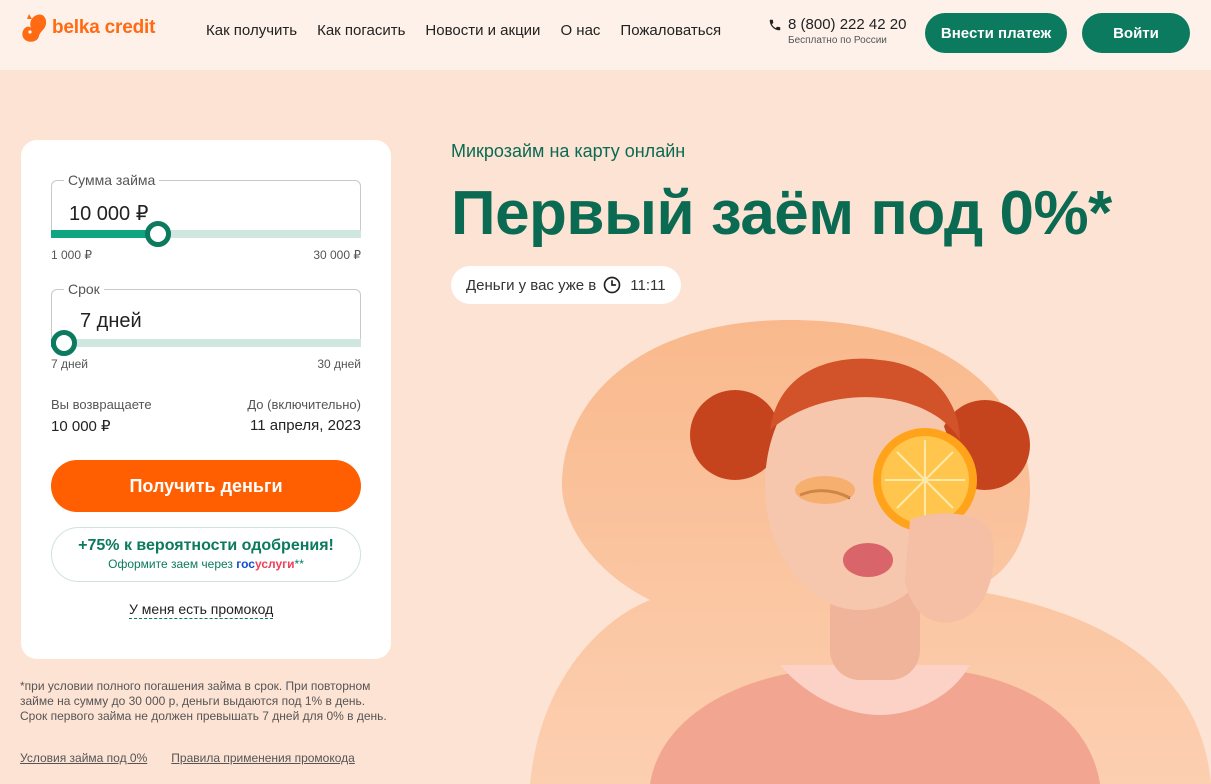 This screenshot has width=1211, height=784. Describe the element at coordinates (580, 30) in the screenshot. I see `nav-about: О нас` at that location.